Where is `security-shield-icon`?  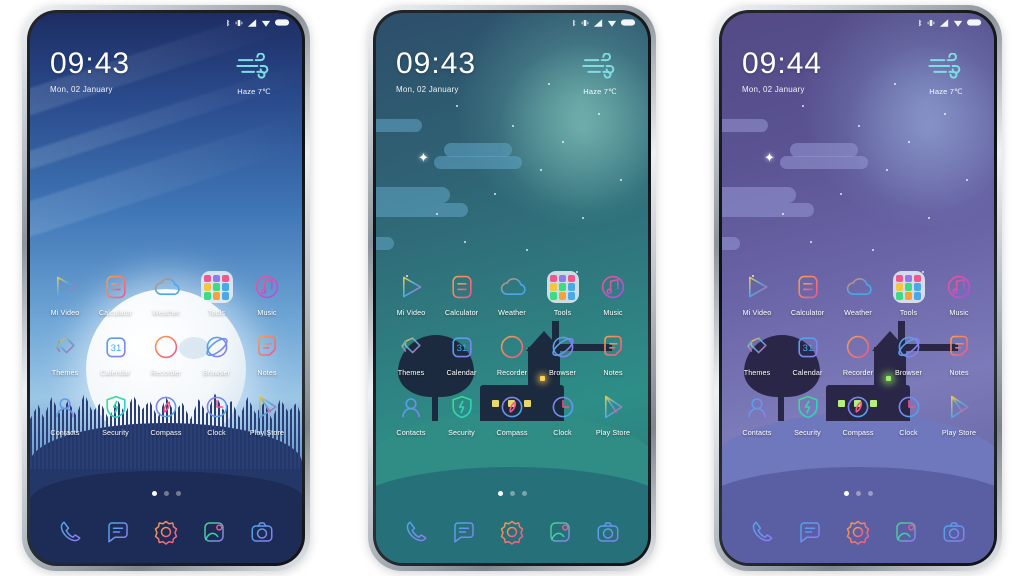 security-shield-icon is located at coordinates (116, 407).